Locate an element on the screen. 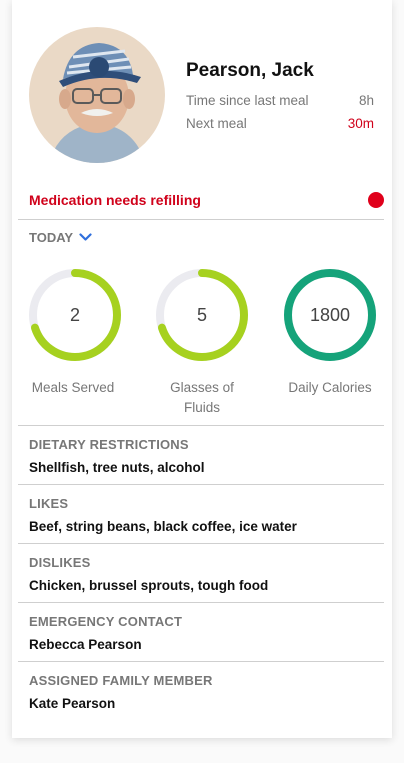 Image resolution: width=404 pixels, height=763 pixels. daily-calories-label: Daily Calories is located at coordinates (330, 387).